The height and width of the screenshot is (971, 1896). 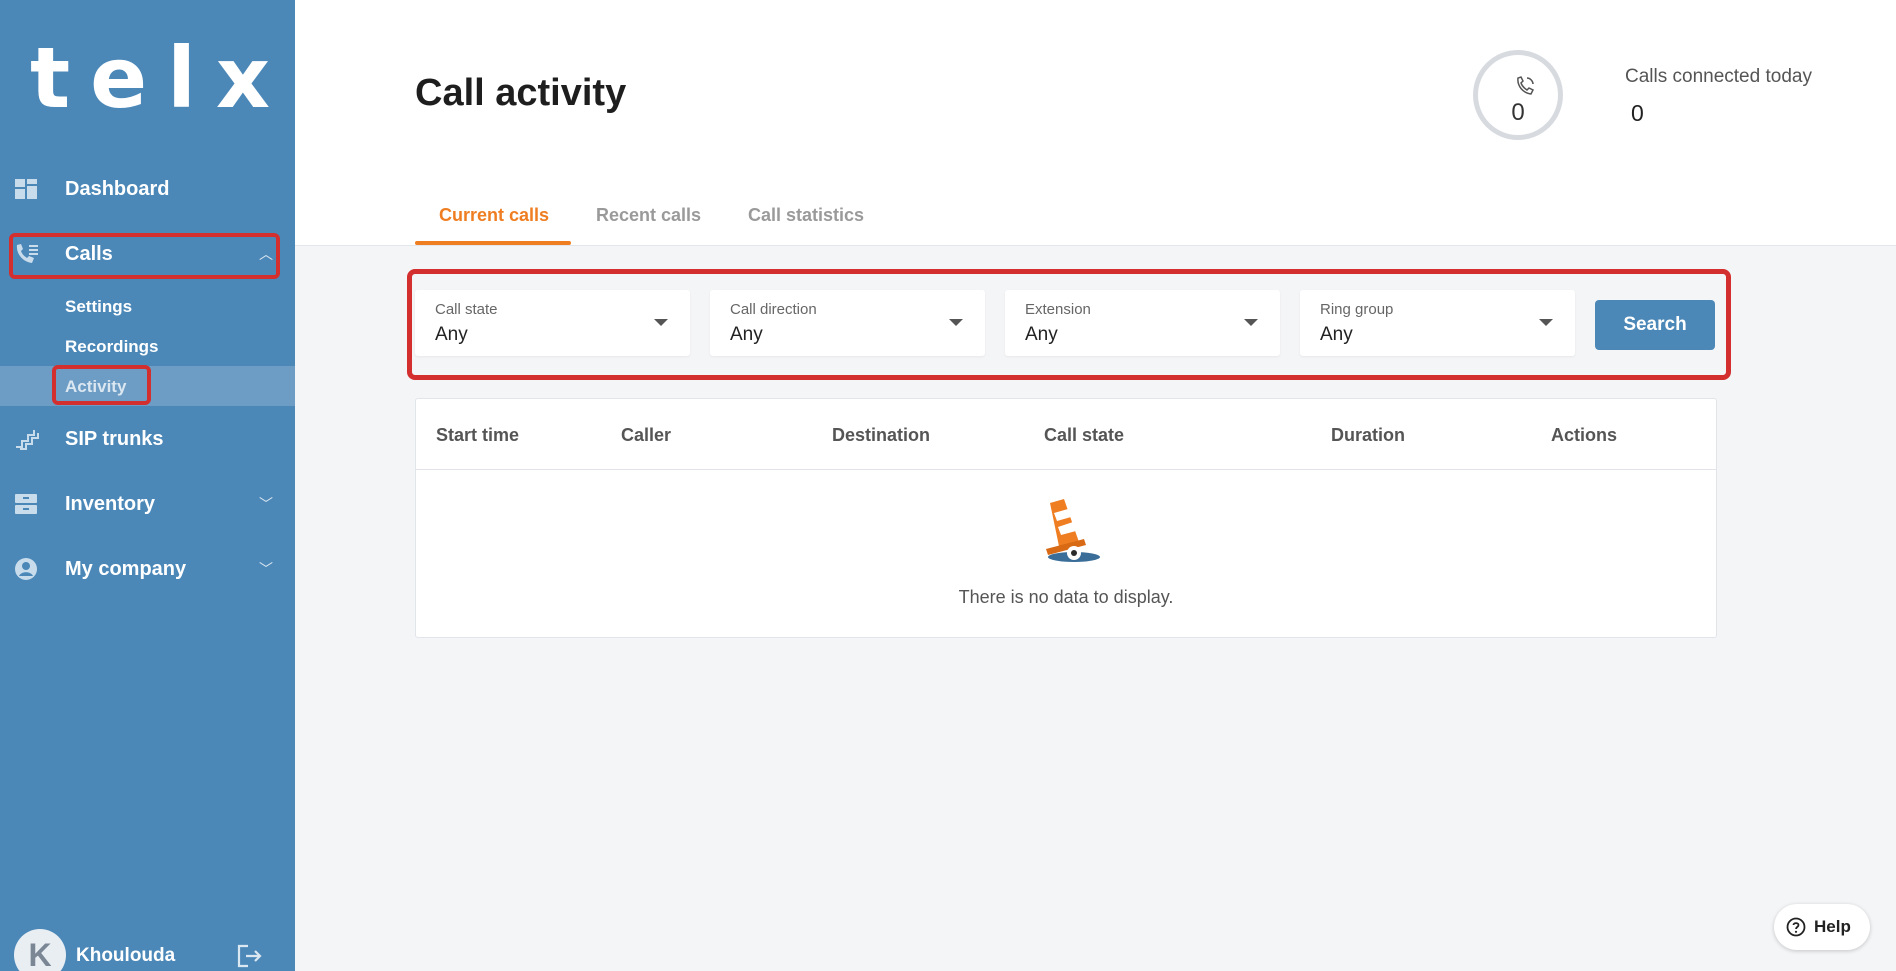 What do you see at coordinates (1655, 325) in the screenshot?
I see `search-button: Search` at bounding box center [1655, 325].